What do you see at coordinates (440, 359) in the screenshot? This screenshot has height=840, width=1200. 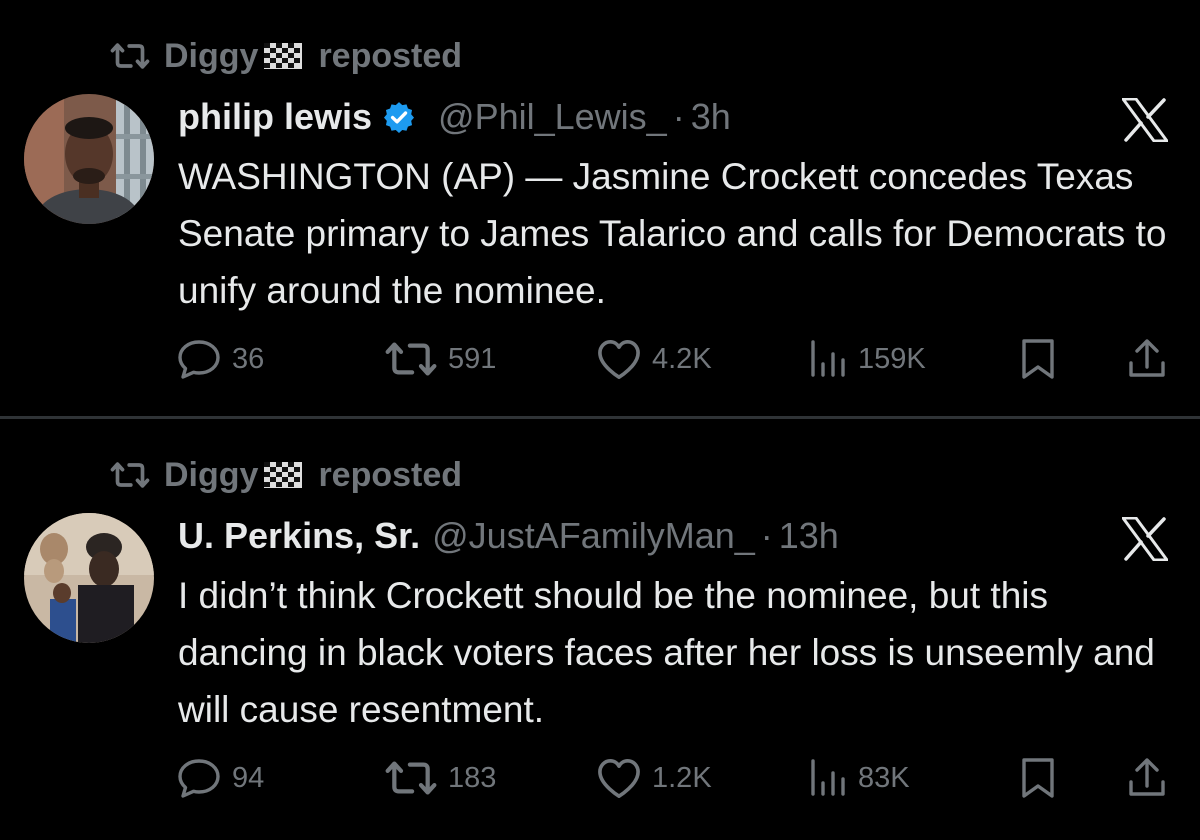 I see `repost-button: 591` at bounding box center [440, 359].